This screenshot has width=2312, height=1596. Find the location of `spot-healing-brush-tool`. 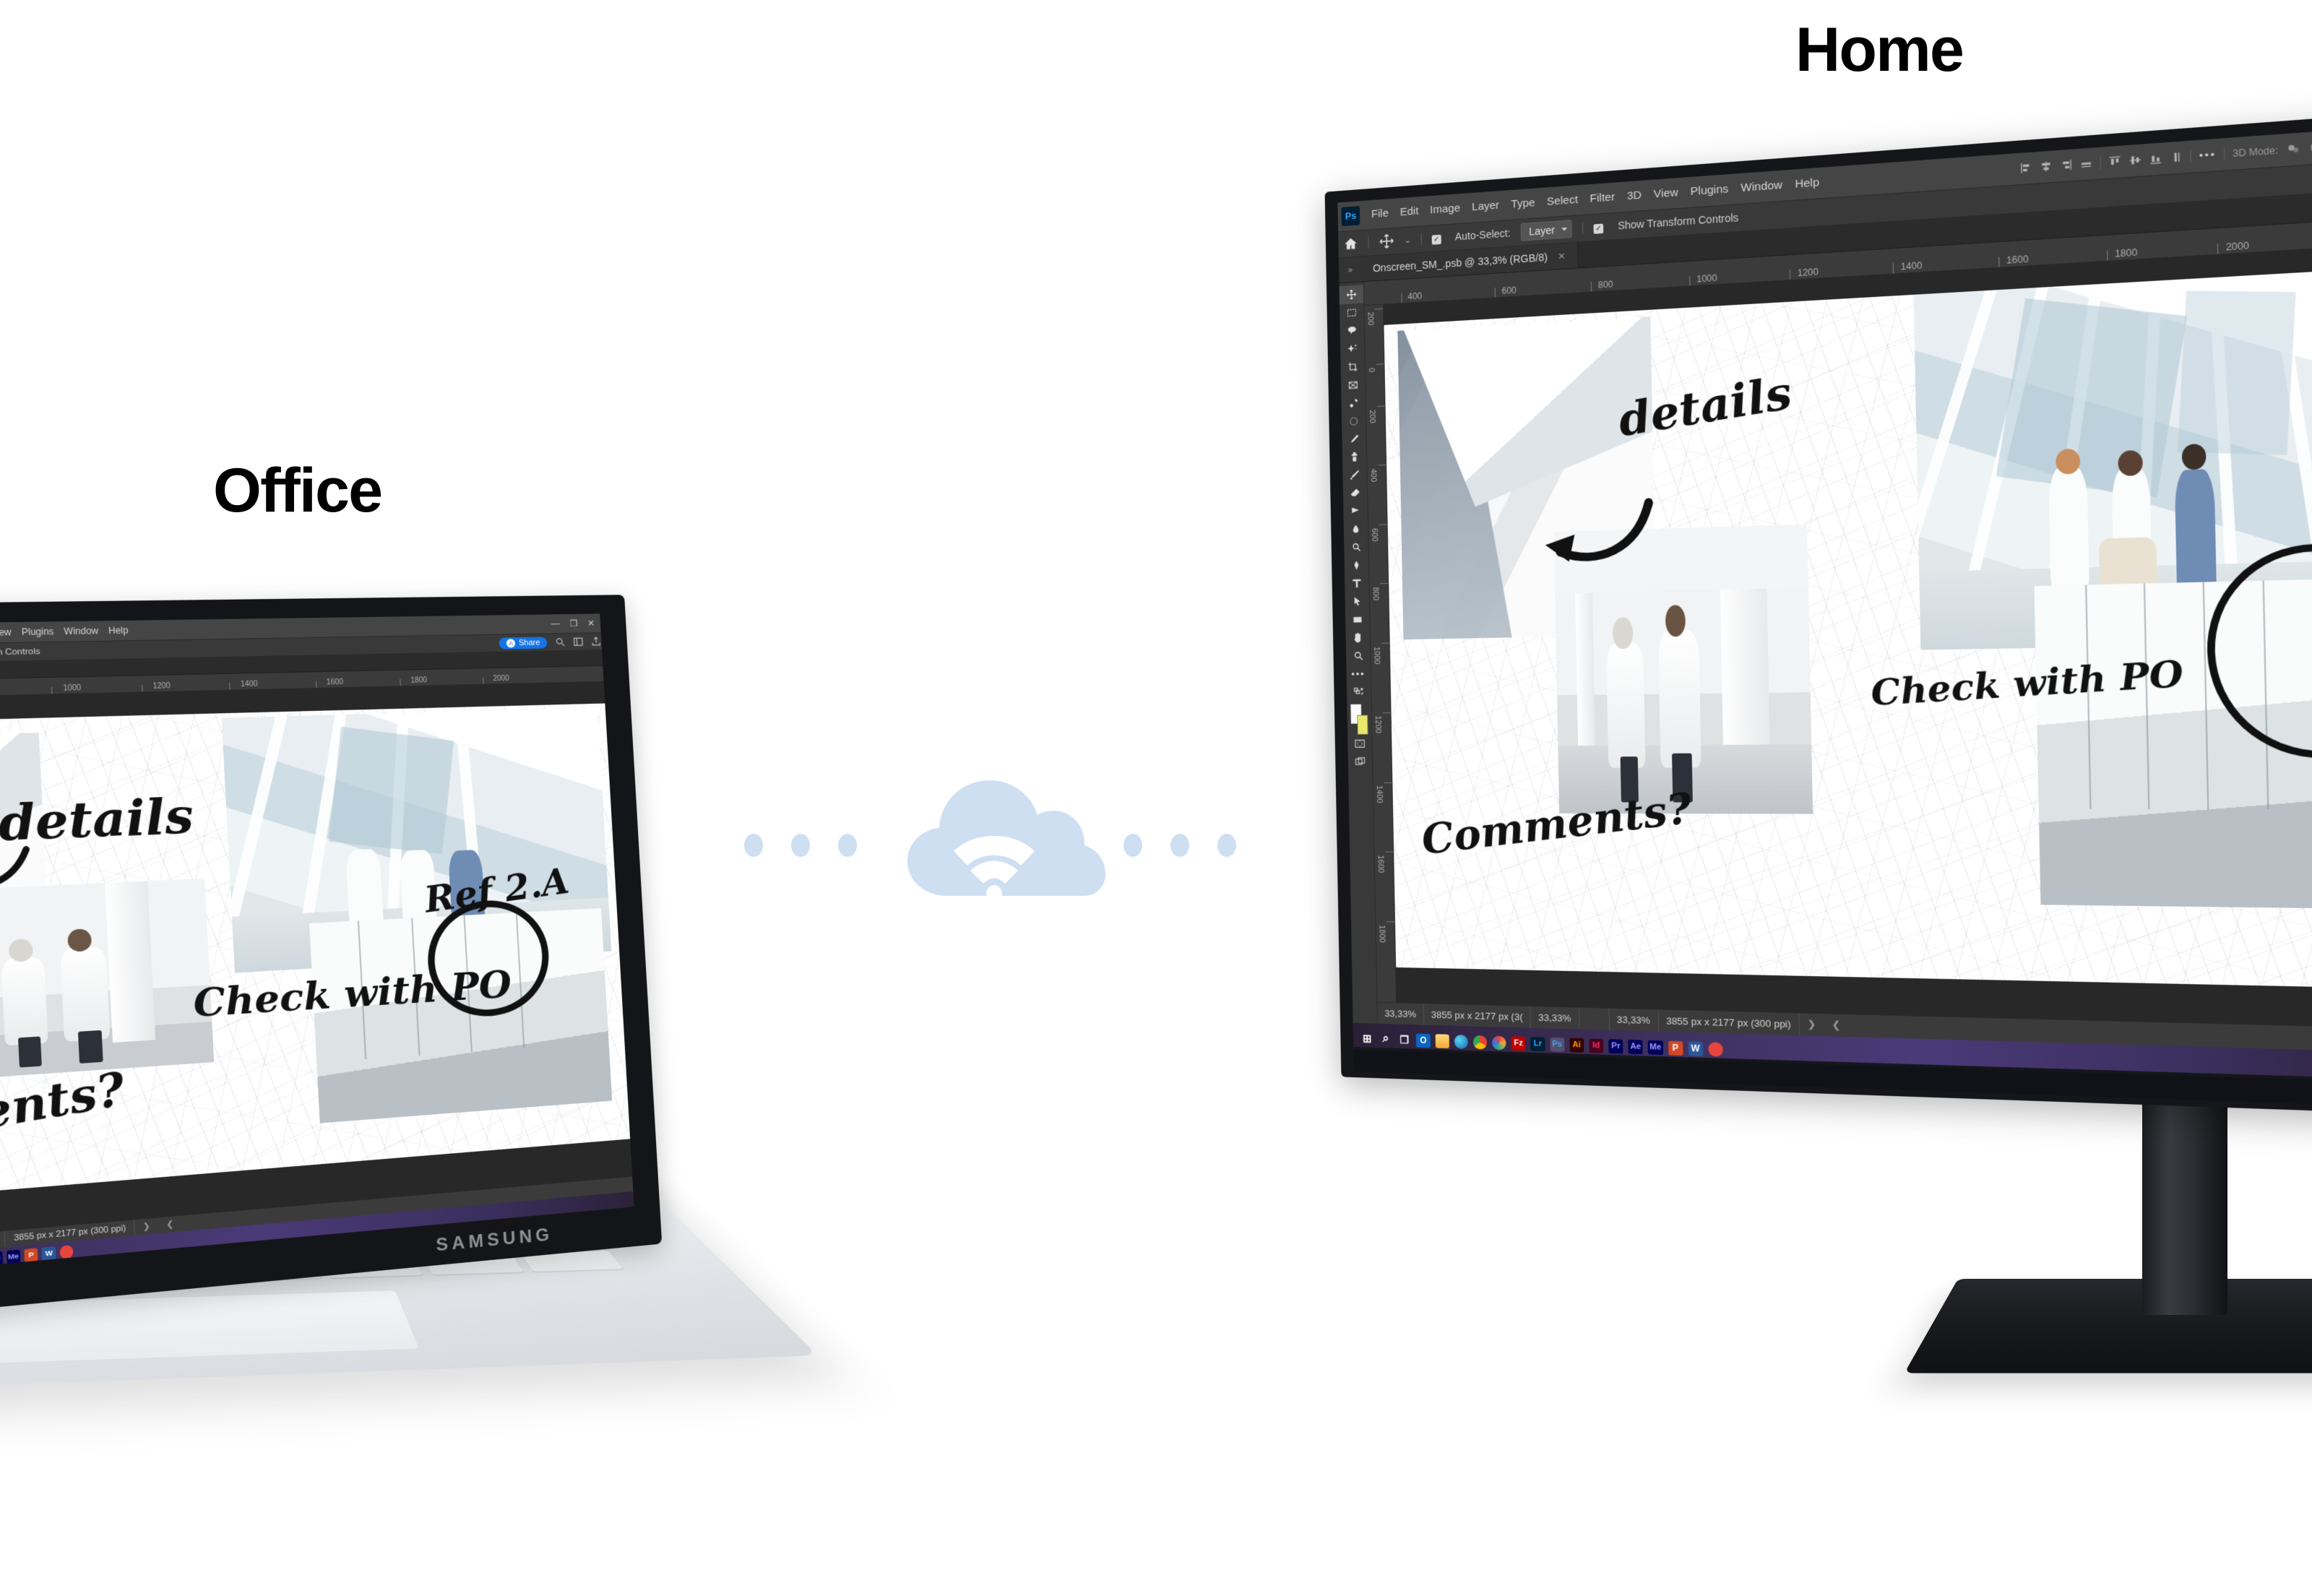

spot-healing-brush-tool is located at coordinates (1354, 420).